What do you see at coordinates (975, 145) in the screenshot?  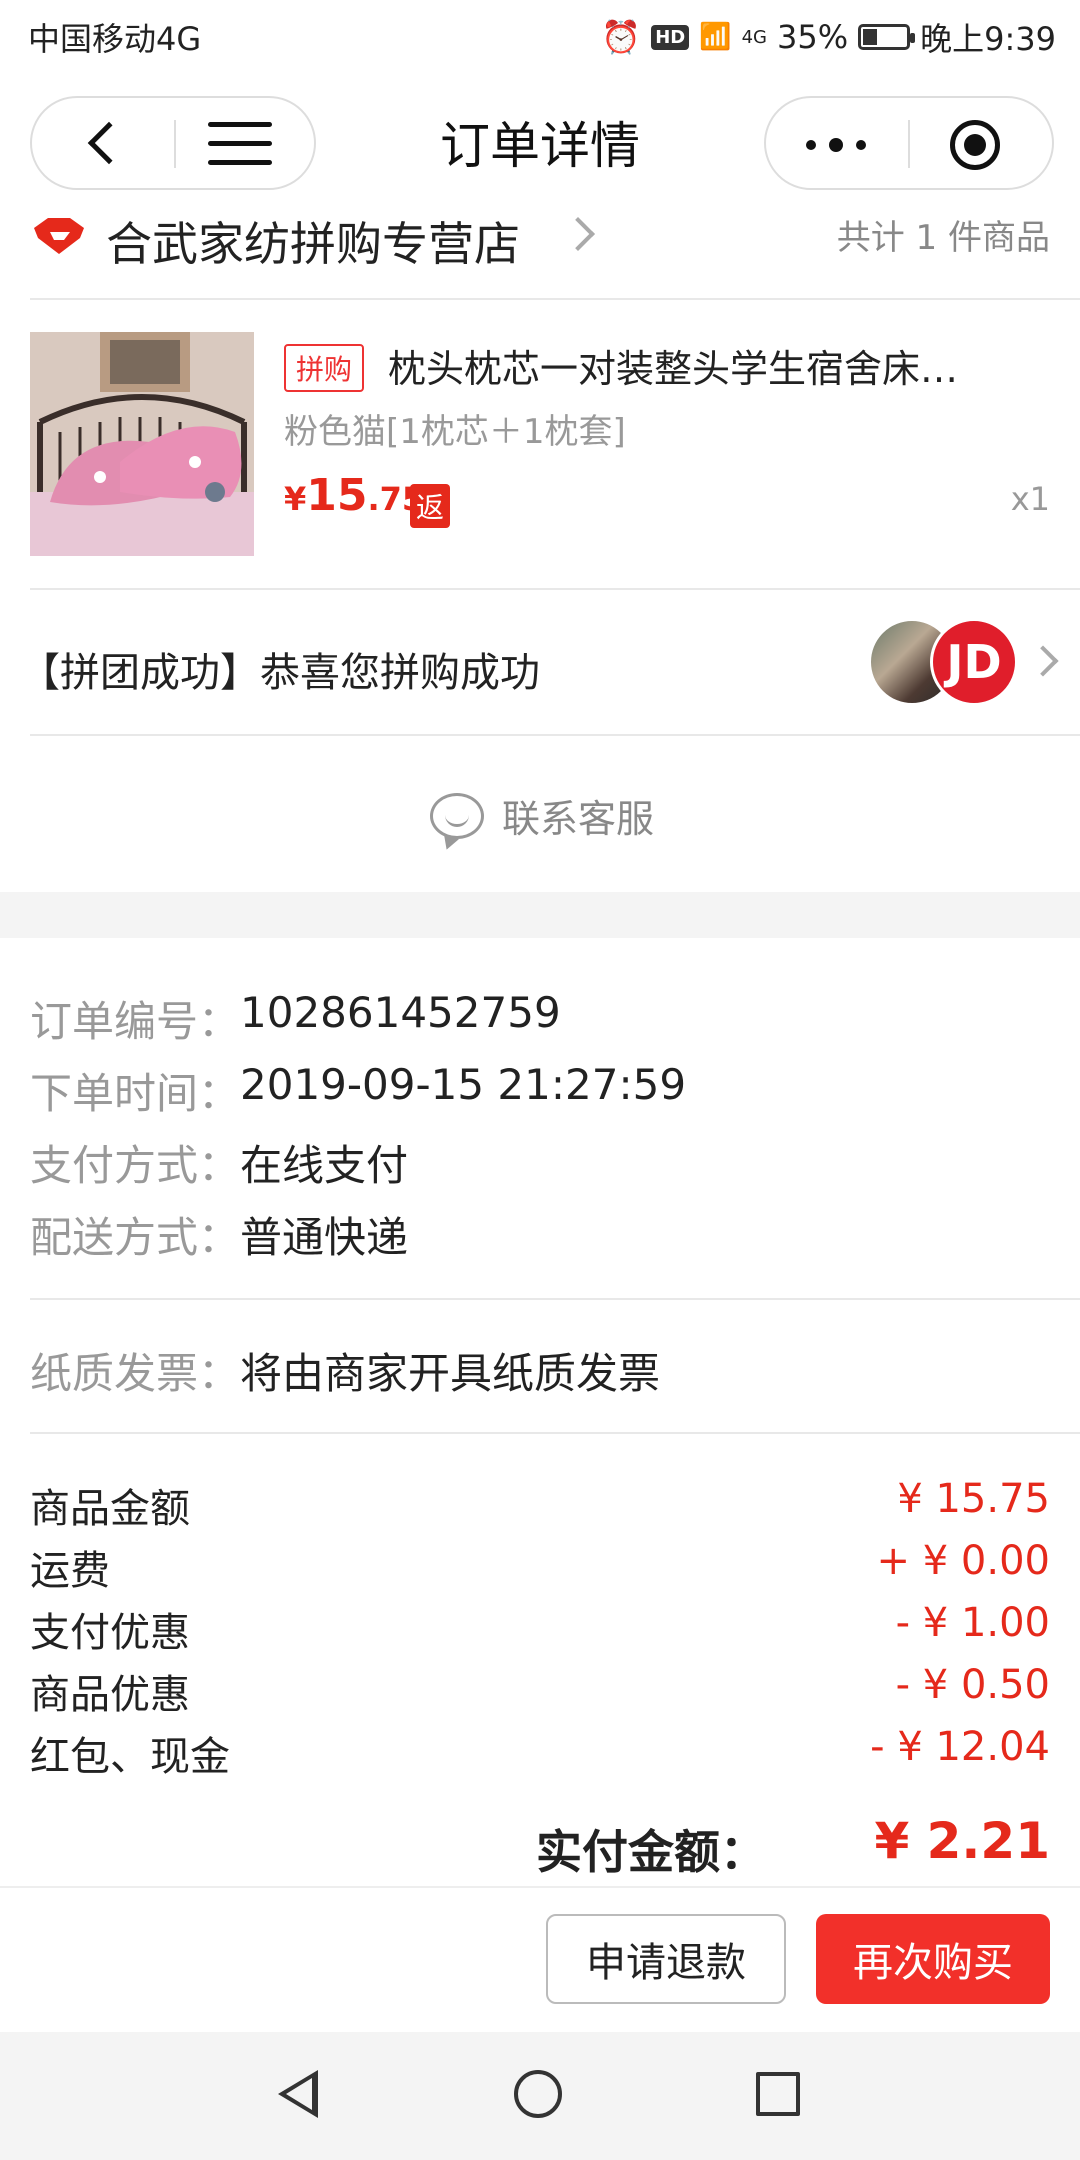 I see `close-miniapp-icon` at bounding box center [975, 145].